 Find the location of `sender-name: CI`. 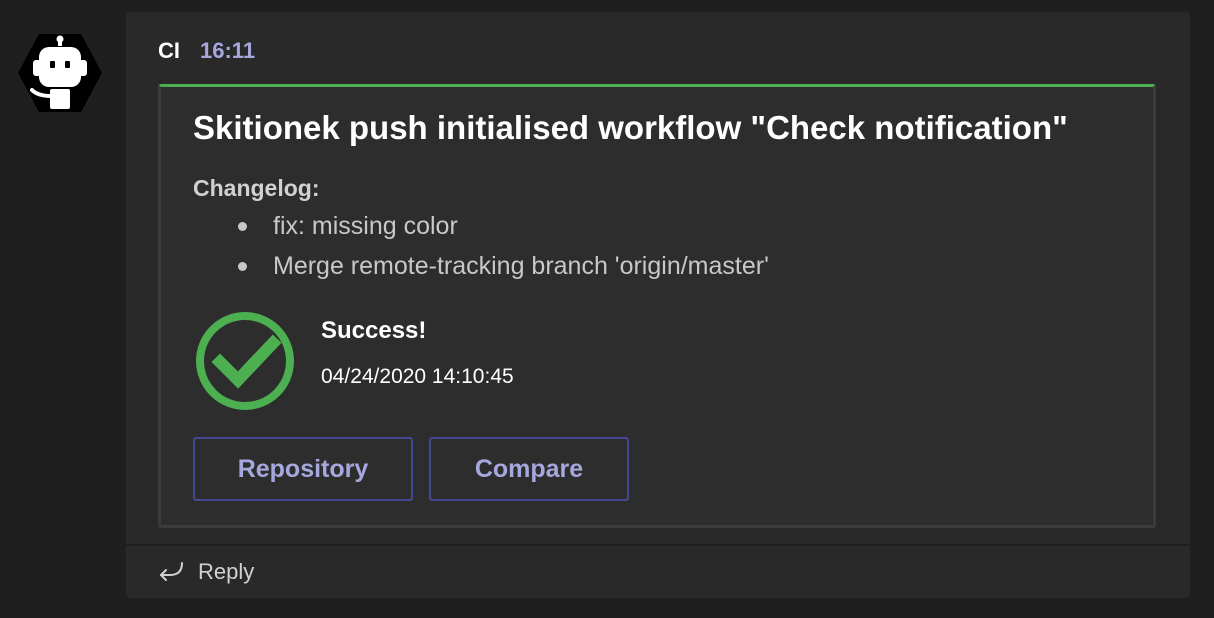

sender-name: CI is located at coordinates (169, 51).